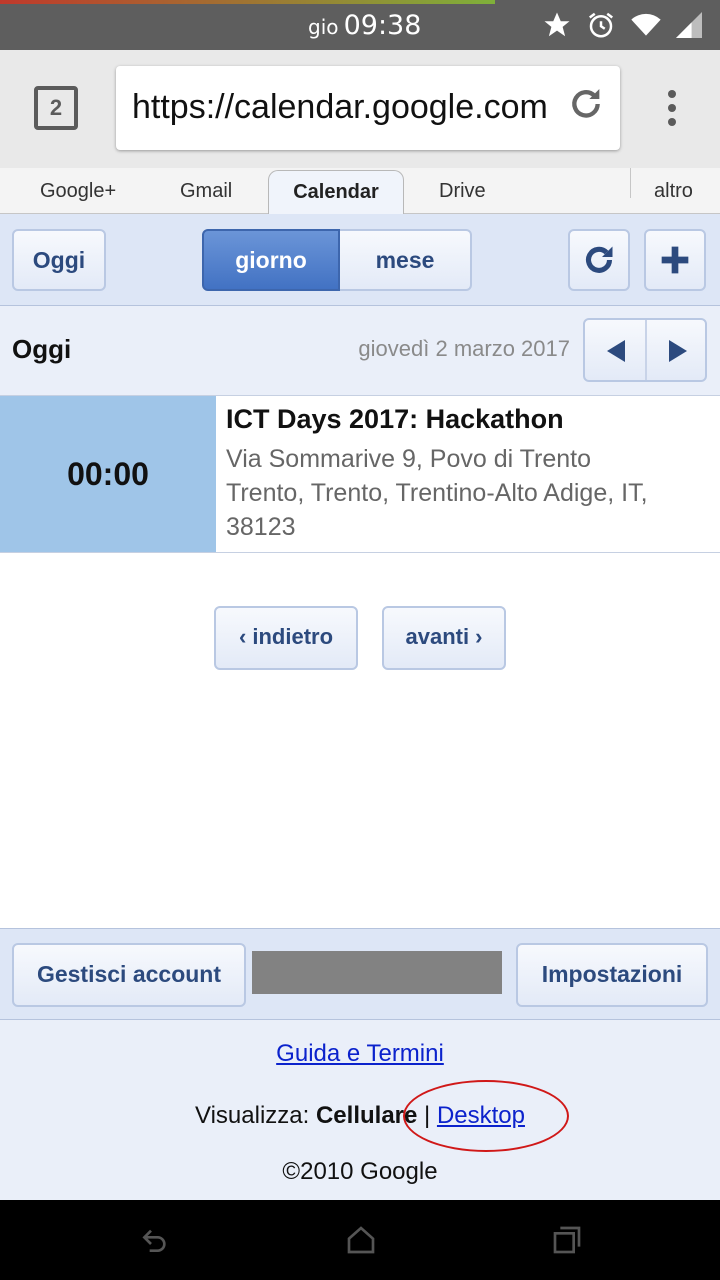 The height and width of the screenshot is (1280, 720). Describe the element at coordinates (336, 192) in the screenshot. I see `nav-calendar: Calendar` at that location.